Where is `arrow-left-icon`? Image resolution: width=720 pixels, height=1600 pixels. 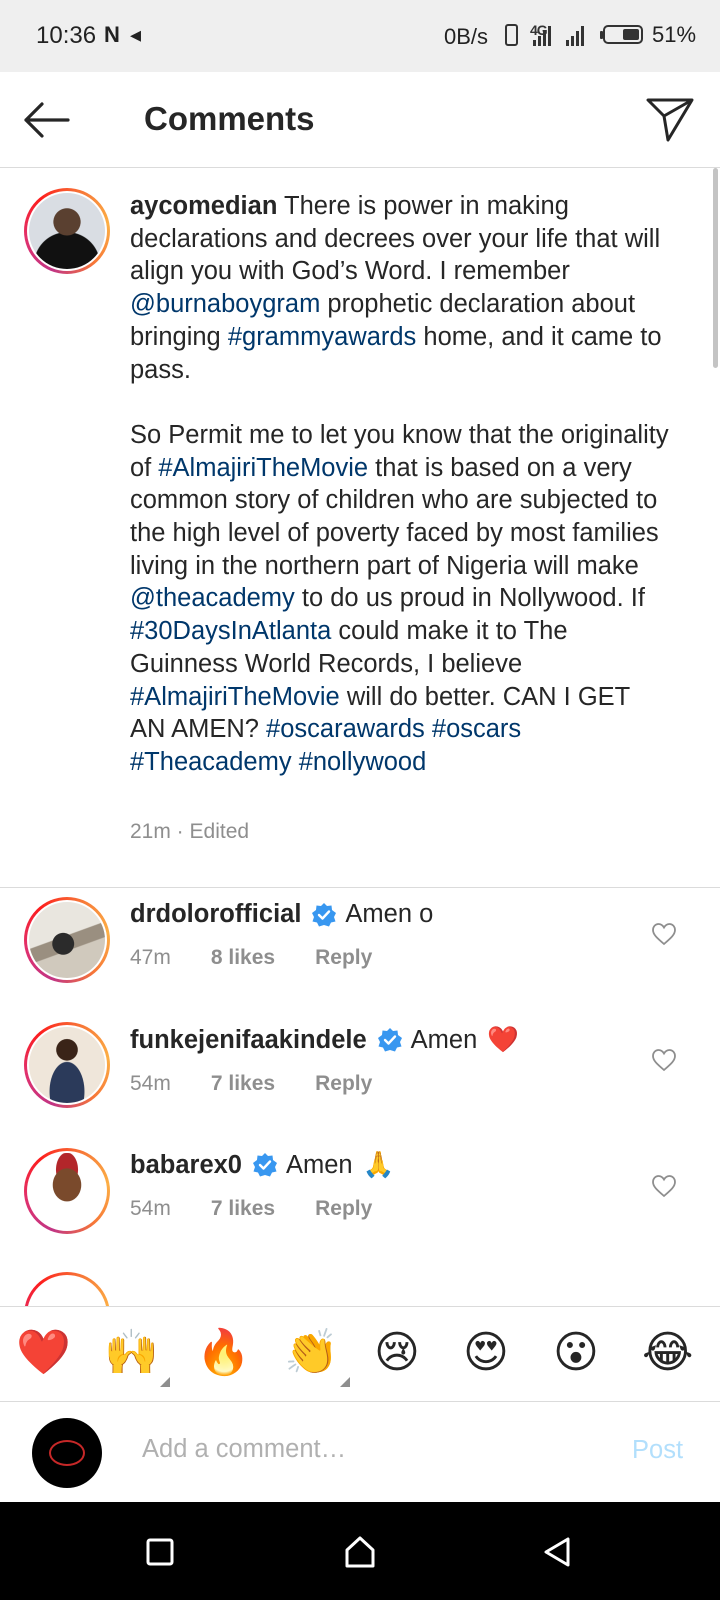 arrow-left-icon is located at coordinates (47, 120).